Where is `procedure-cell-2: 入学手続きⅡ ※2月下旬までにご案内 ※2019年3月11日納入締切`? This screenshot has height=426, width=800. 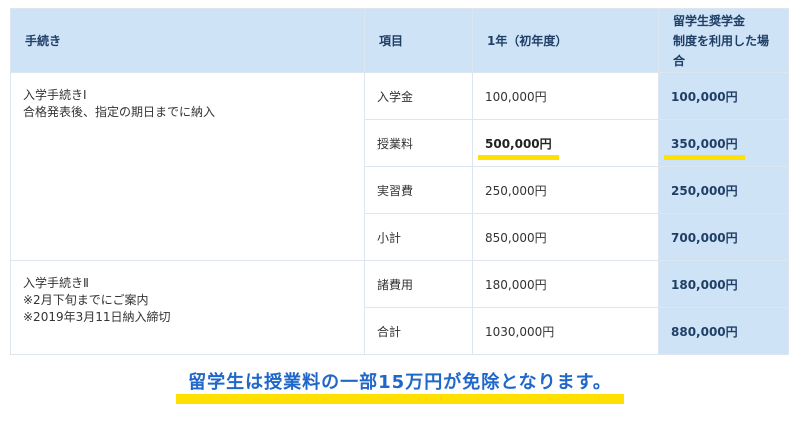
procedure-cell-2: 入学手続きⅡ ※2月下旬までにご案内 ※2019年3月11日納入締切 is located at coordinates (187, 307).